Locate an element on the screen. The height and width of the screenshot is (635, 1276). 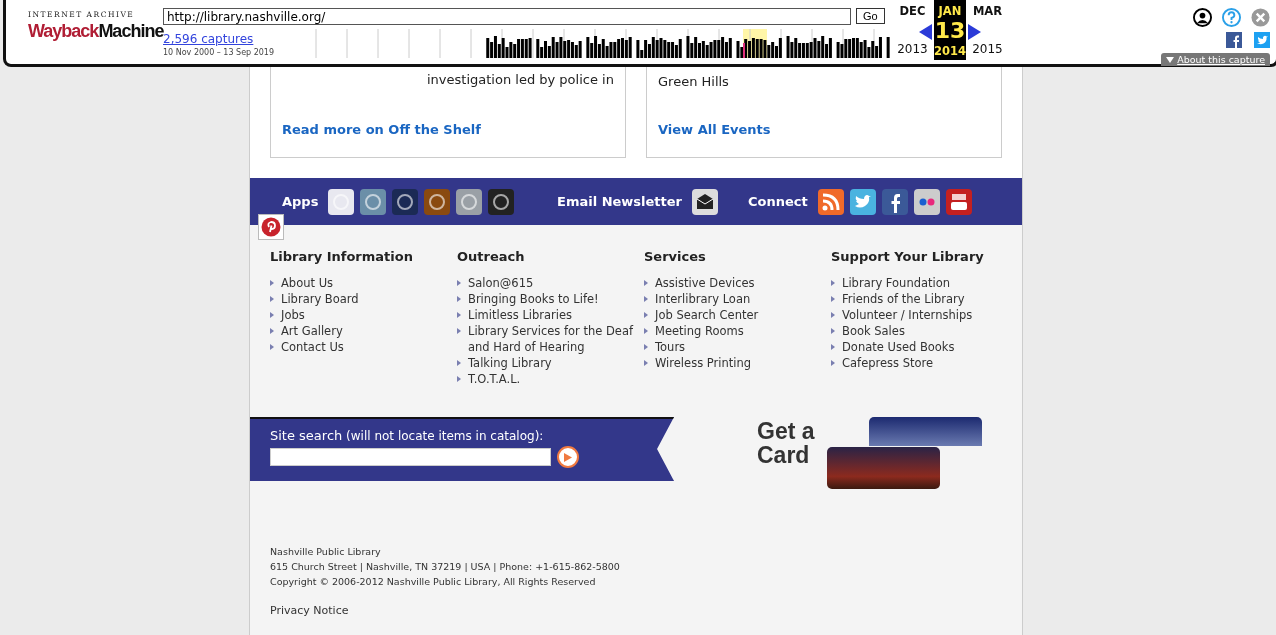
calendar-month: DEC 2013 is located at coordinates (912, 30).